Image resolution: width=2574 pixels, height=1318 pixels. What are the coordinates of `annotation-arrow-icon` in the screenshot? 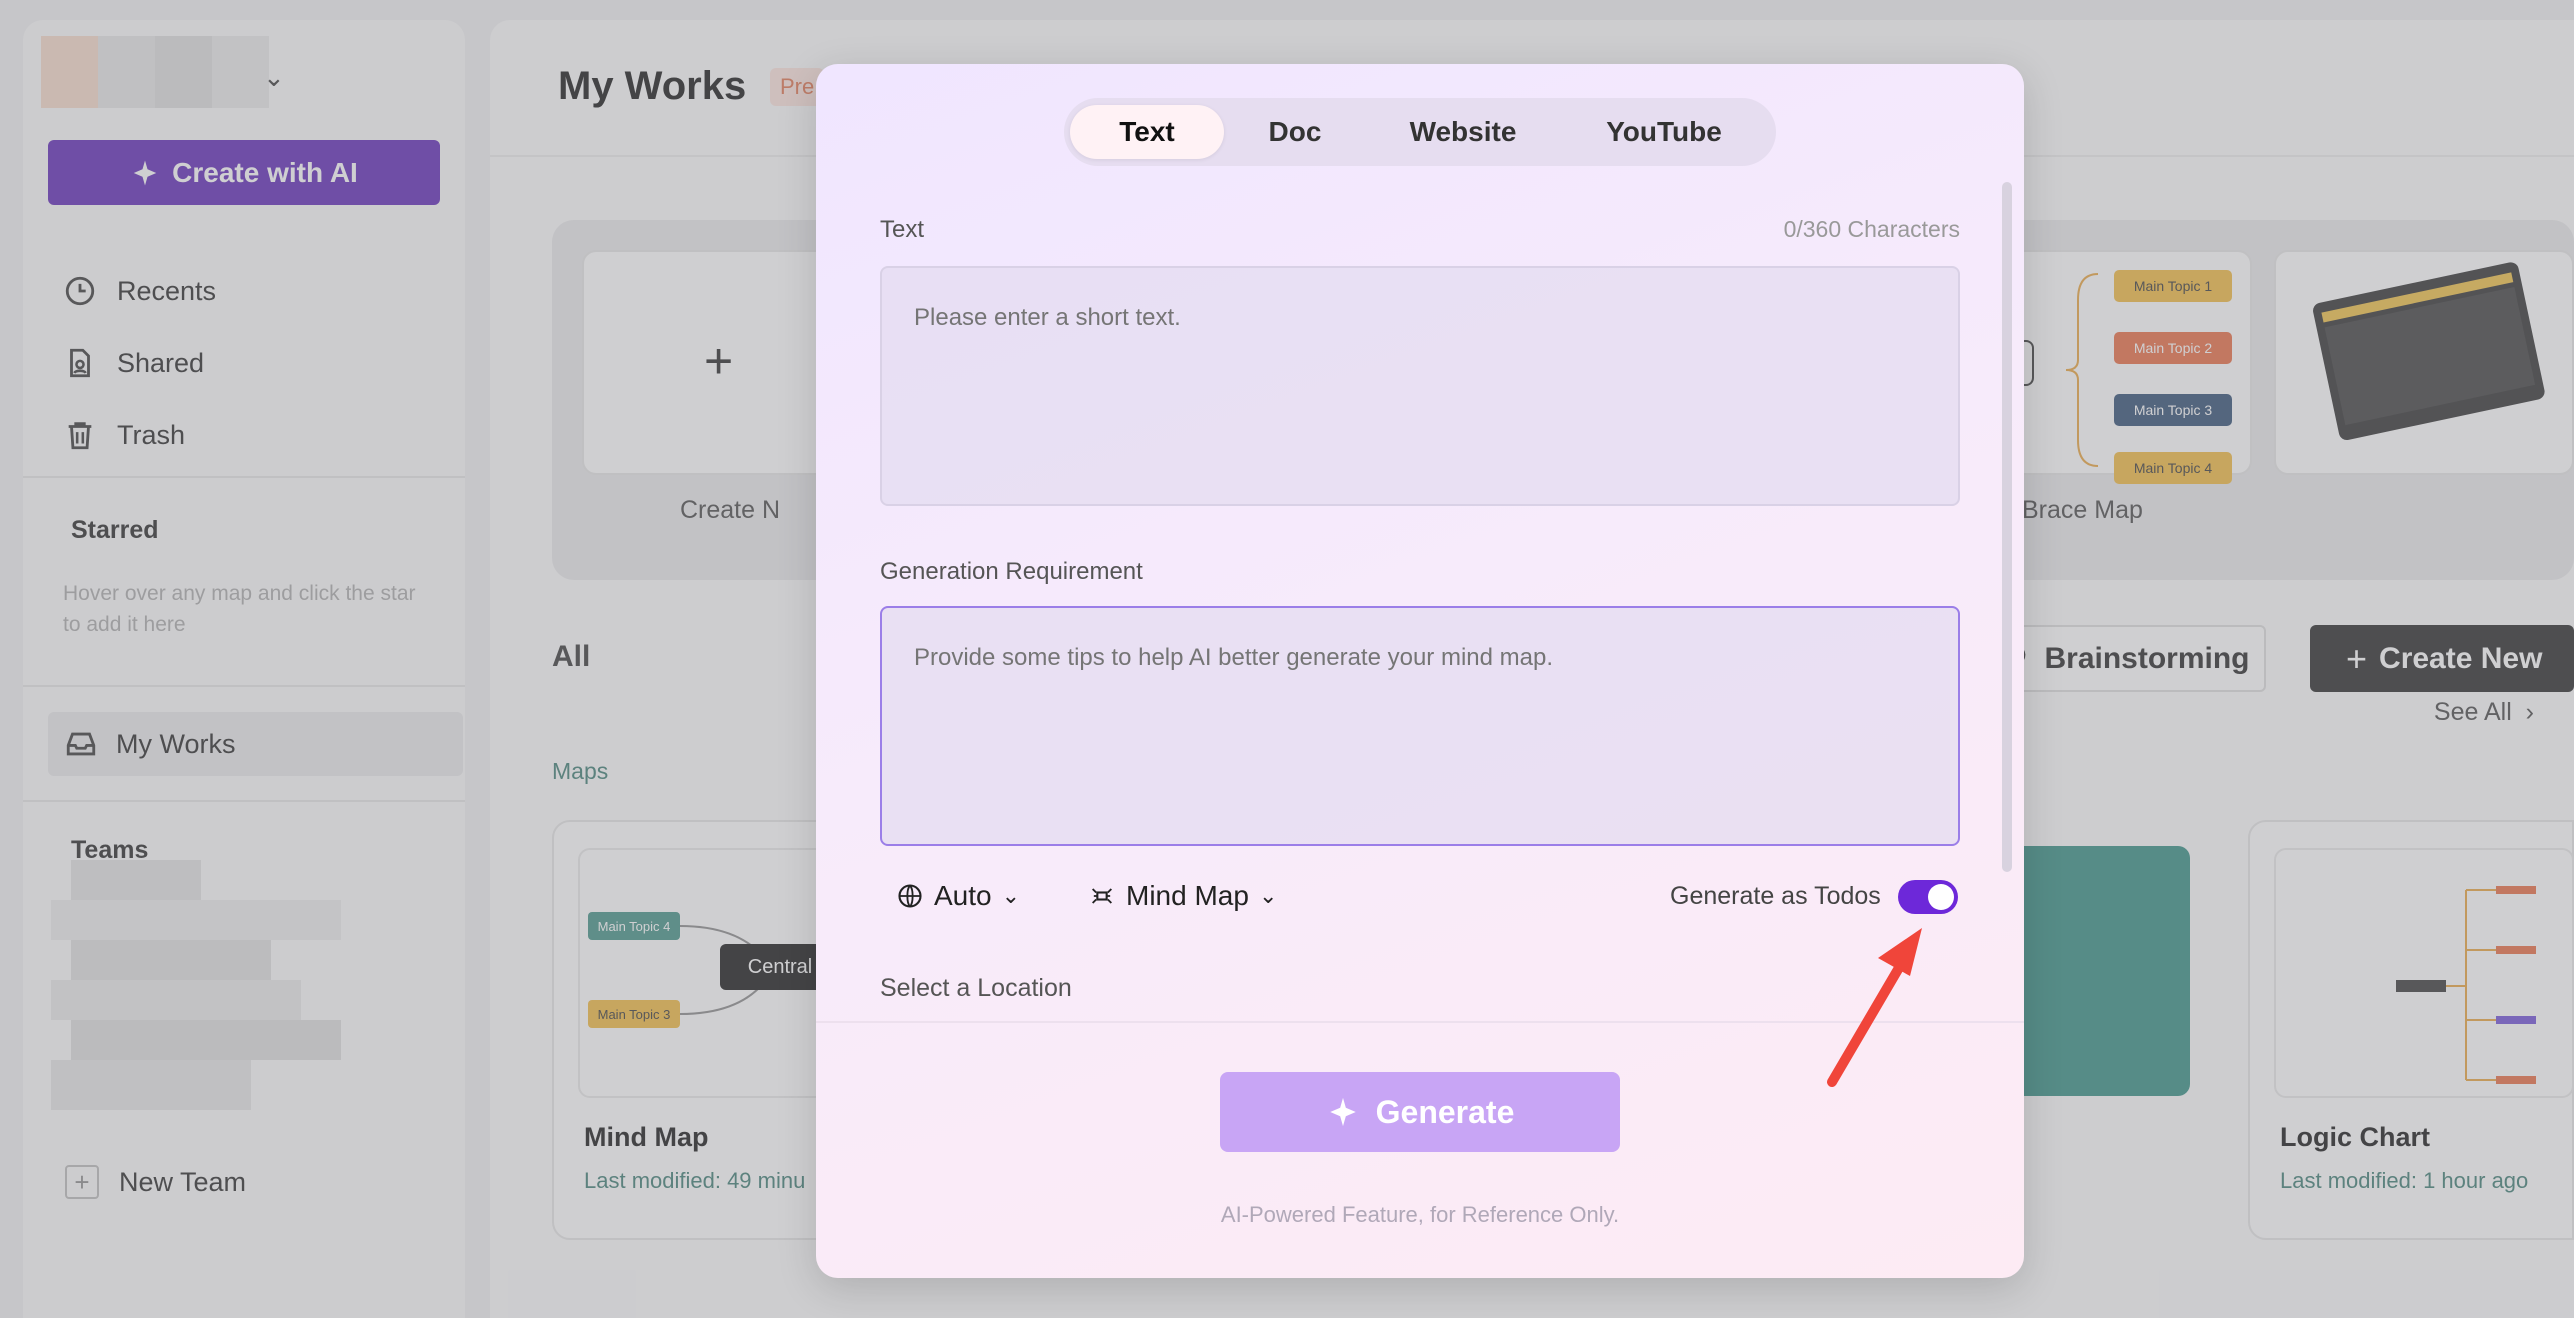 It's located at (1874, 1007).